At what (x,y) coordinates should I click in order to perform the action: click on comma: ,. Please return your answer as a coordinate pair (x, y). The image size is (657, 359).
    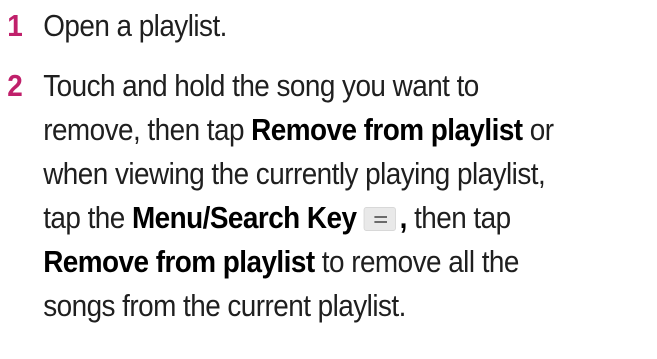
    Looking at the image, I should click on (403, 217).